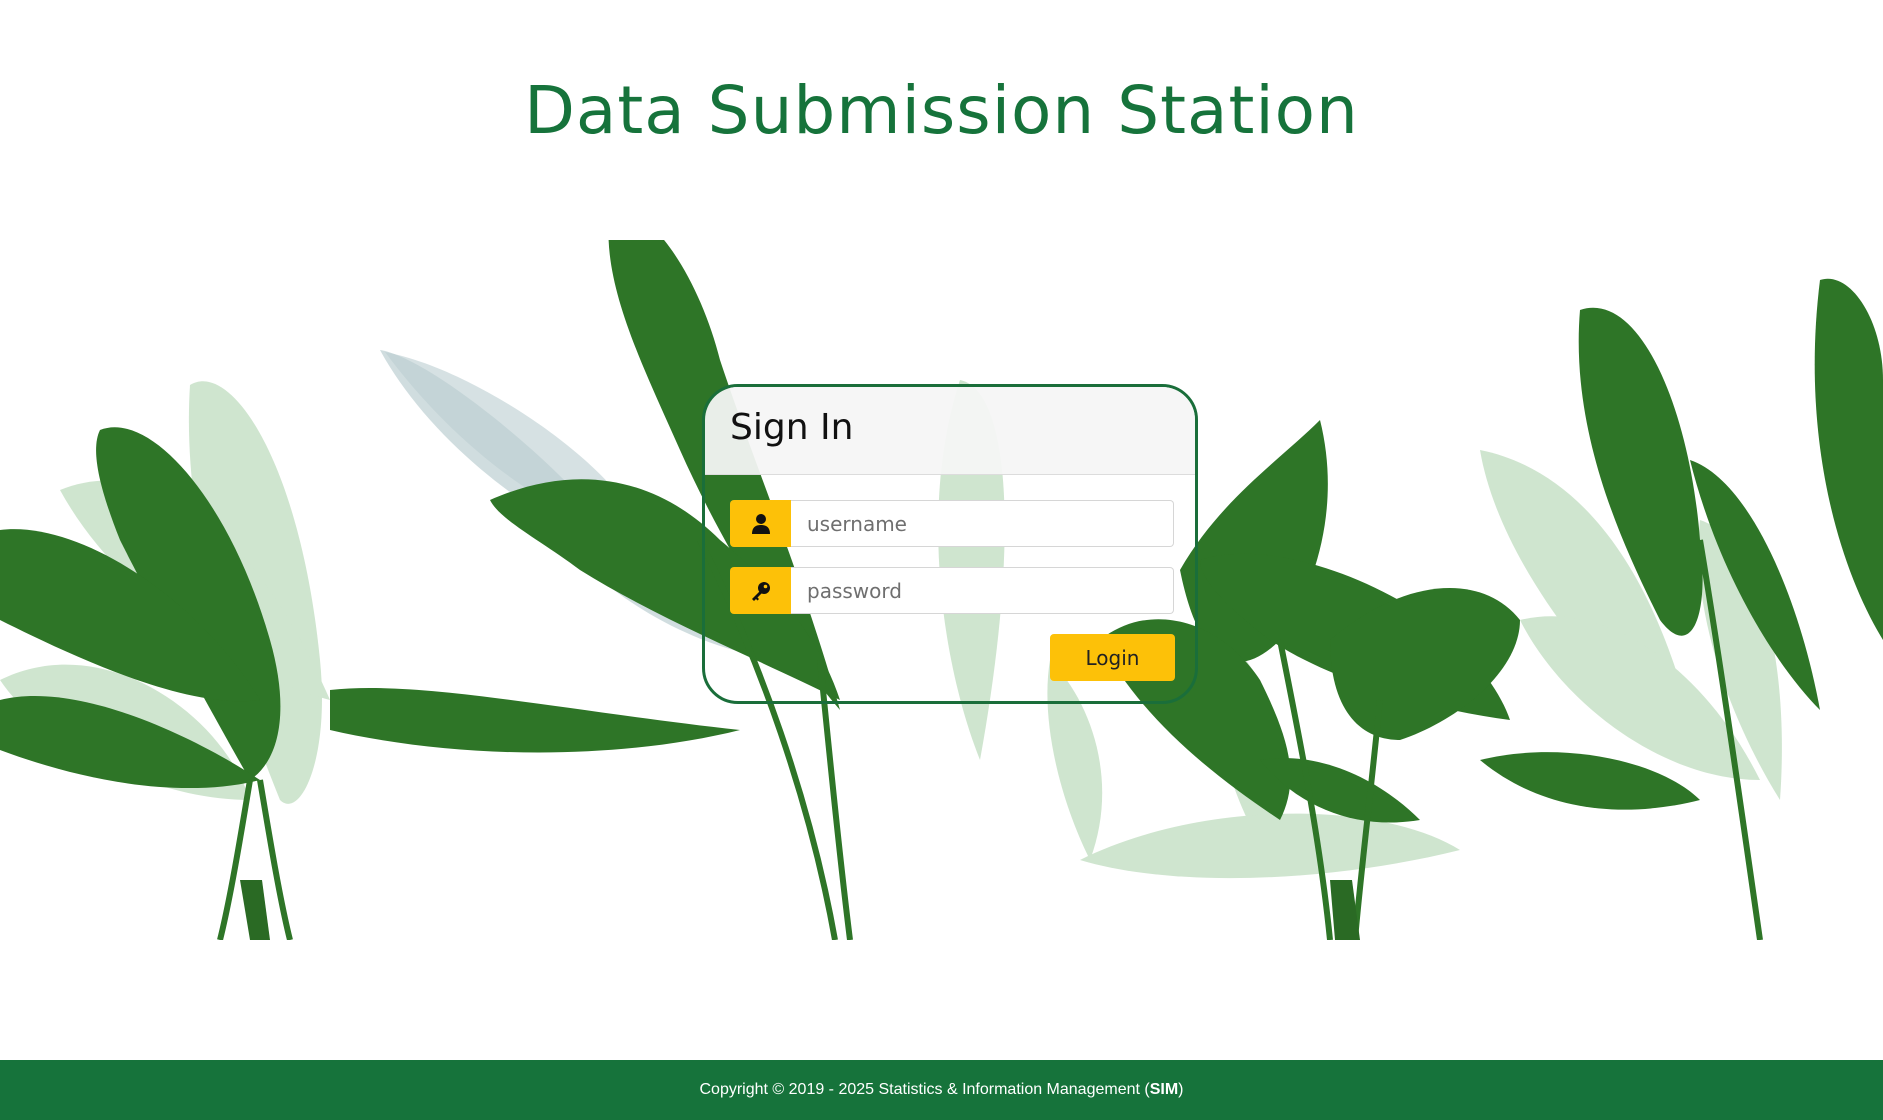 The image size is (1883, 1120). I want to click on footer-acronym: SIM, so click(1164, 1089).